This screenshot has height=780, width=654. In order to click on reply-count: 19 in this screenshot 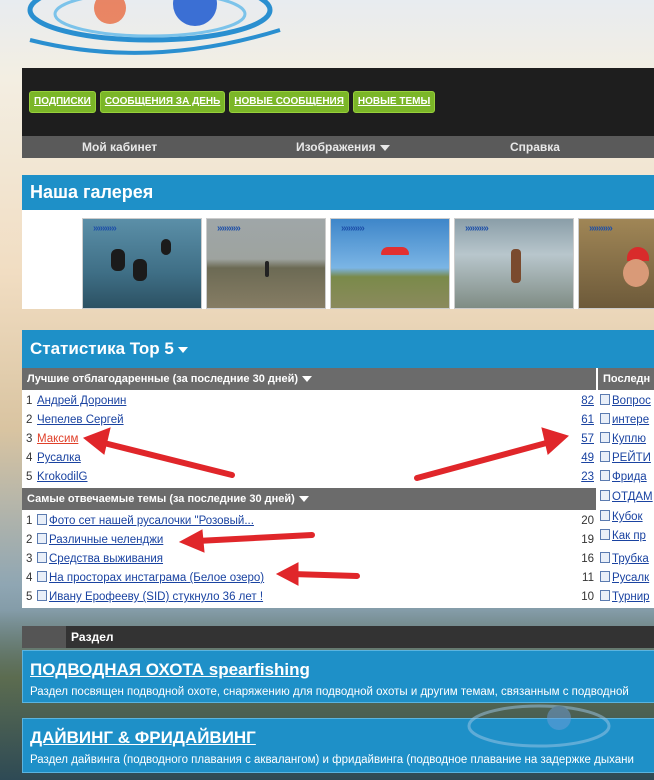, I will do `click(587, 540)`.